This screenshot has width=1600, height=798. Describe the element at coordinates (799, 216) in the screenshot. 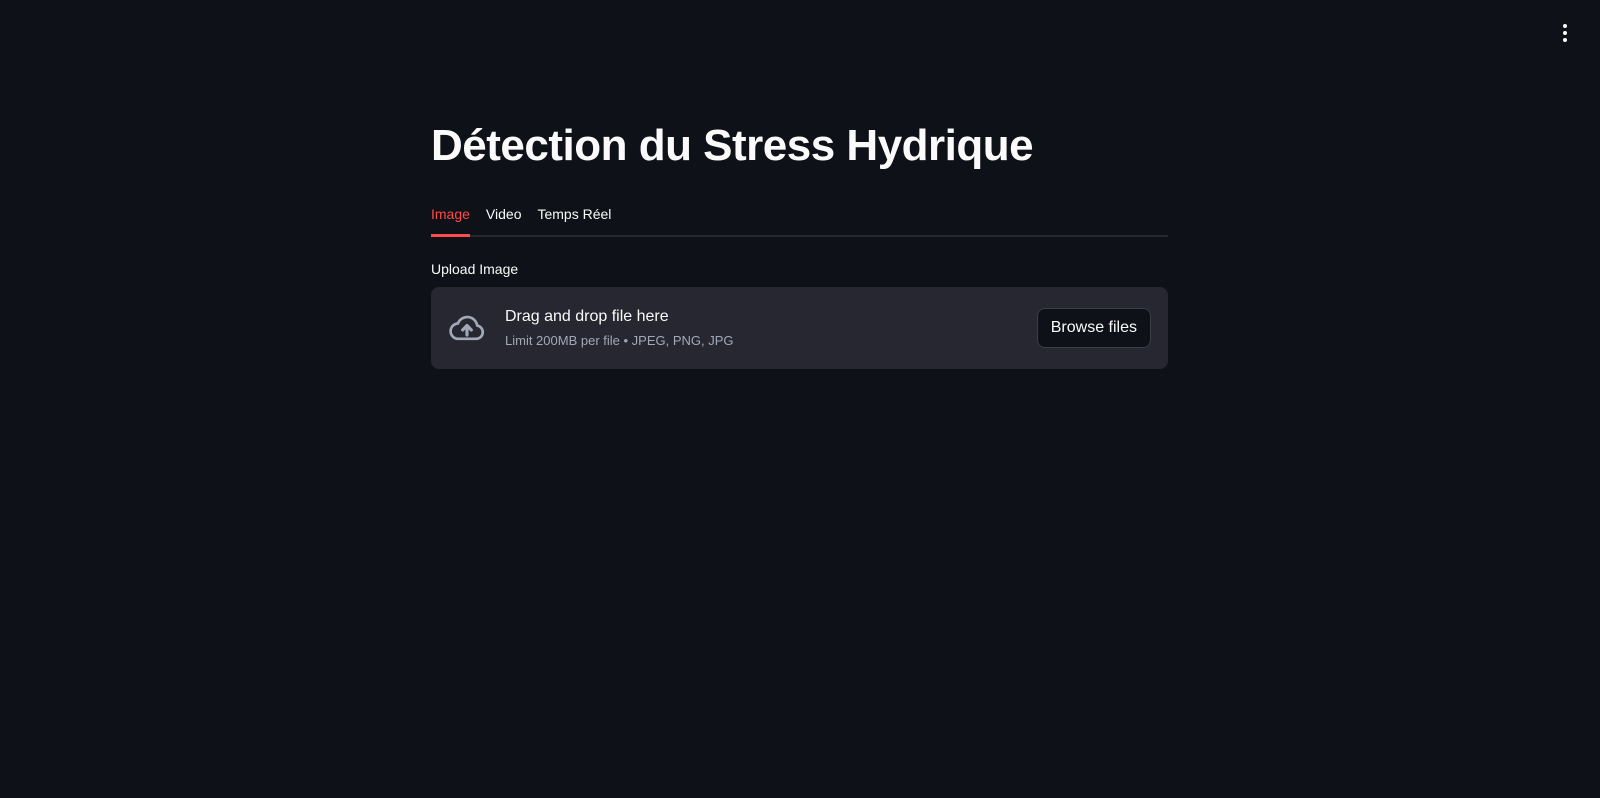

I see `tab-list: Image Video Temps Réel` at that location.